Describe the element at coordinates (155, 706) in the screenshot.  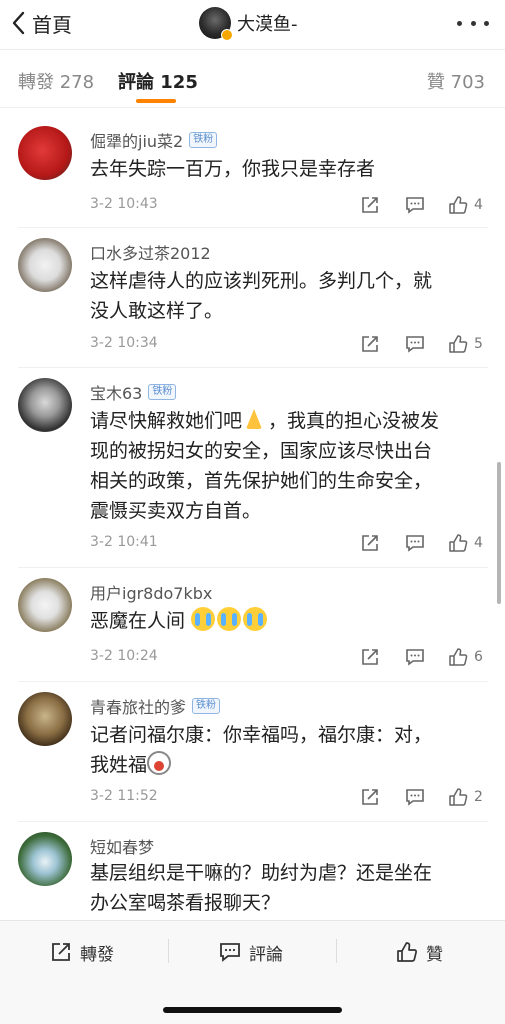
I see `comment-author: 青春旅社的爹 铁粉` at that location.